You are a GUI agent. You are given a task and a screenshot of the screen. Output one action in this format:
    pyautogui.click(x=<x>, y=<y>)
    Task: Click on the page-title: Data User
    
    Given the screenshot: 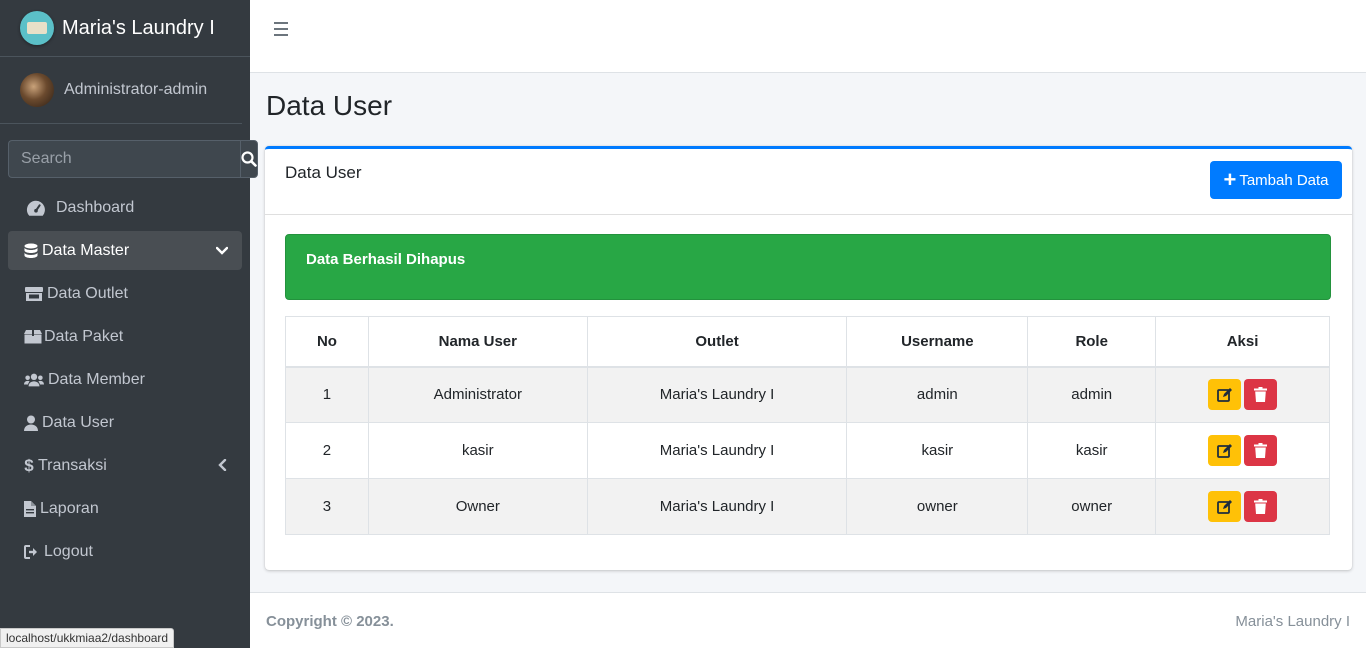 What is the action you would take?
    pyautogui.click(x=329, y=105)
    